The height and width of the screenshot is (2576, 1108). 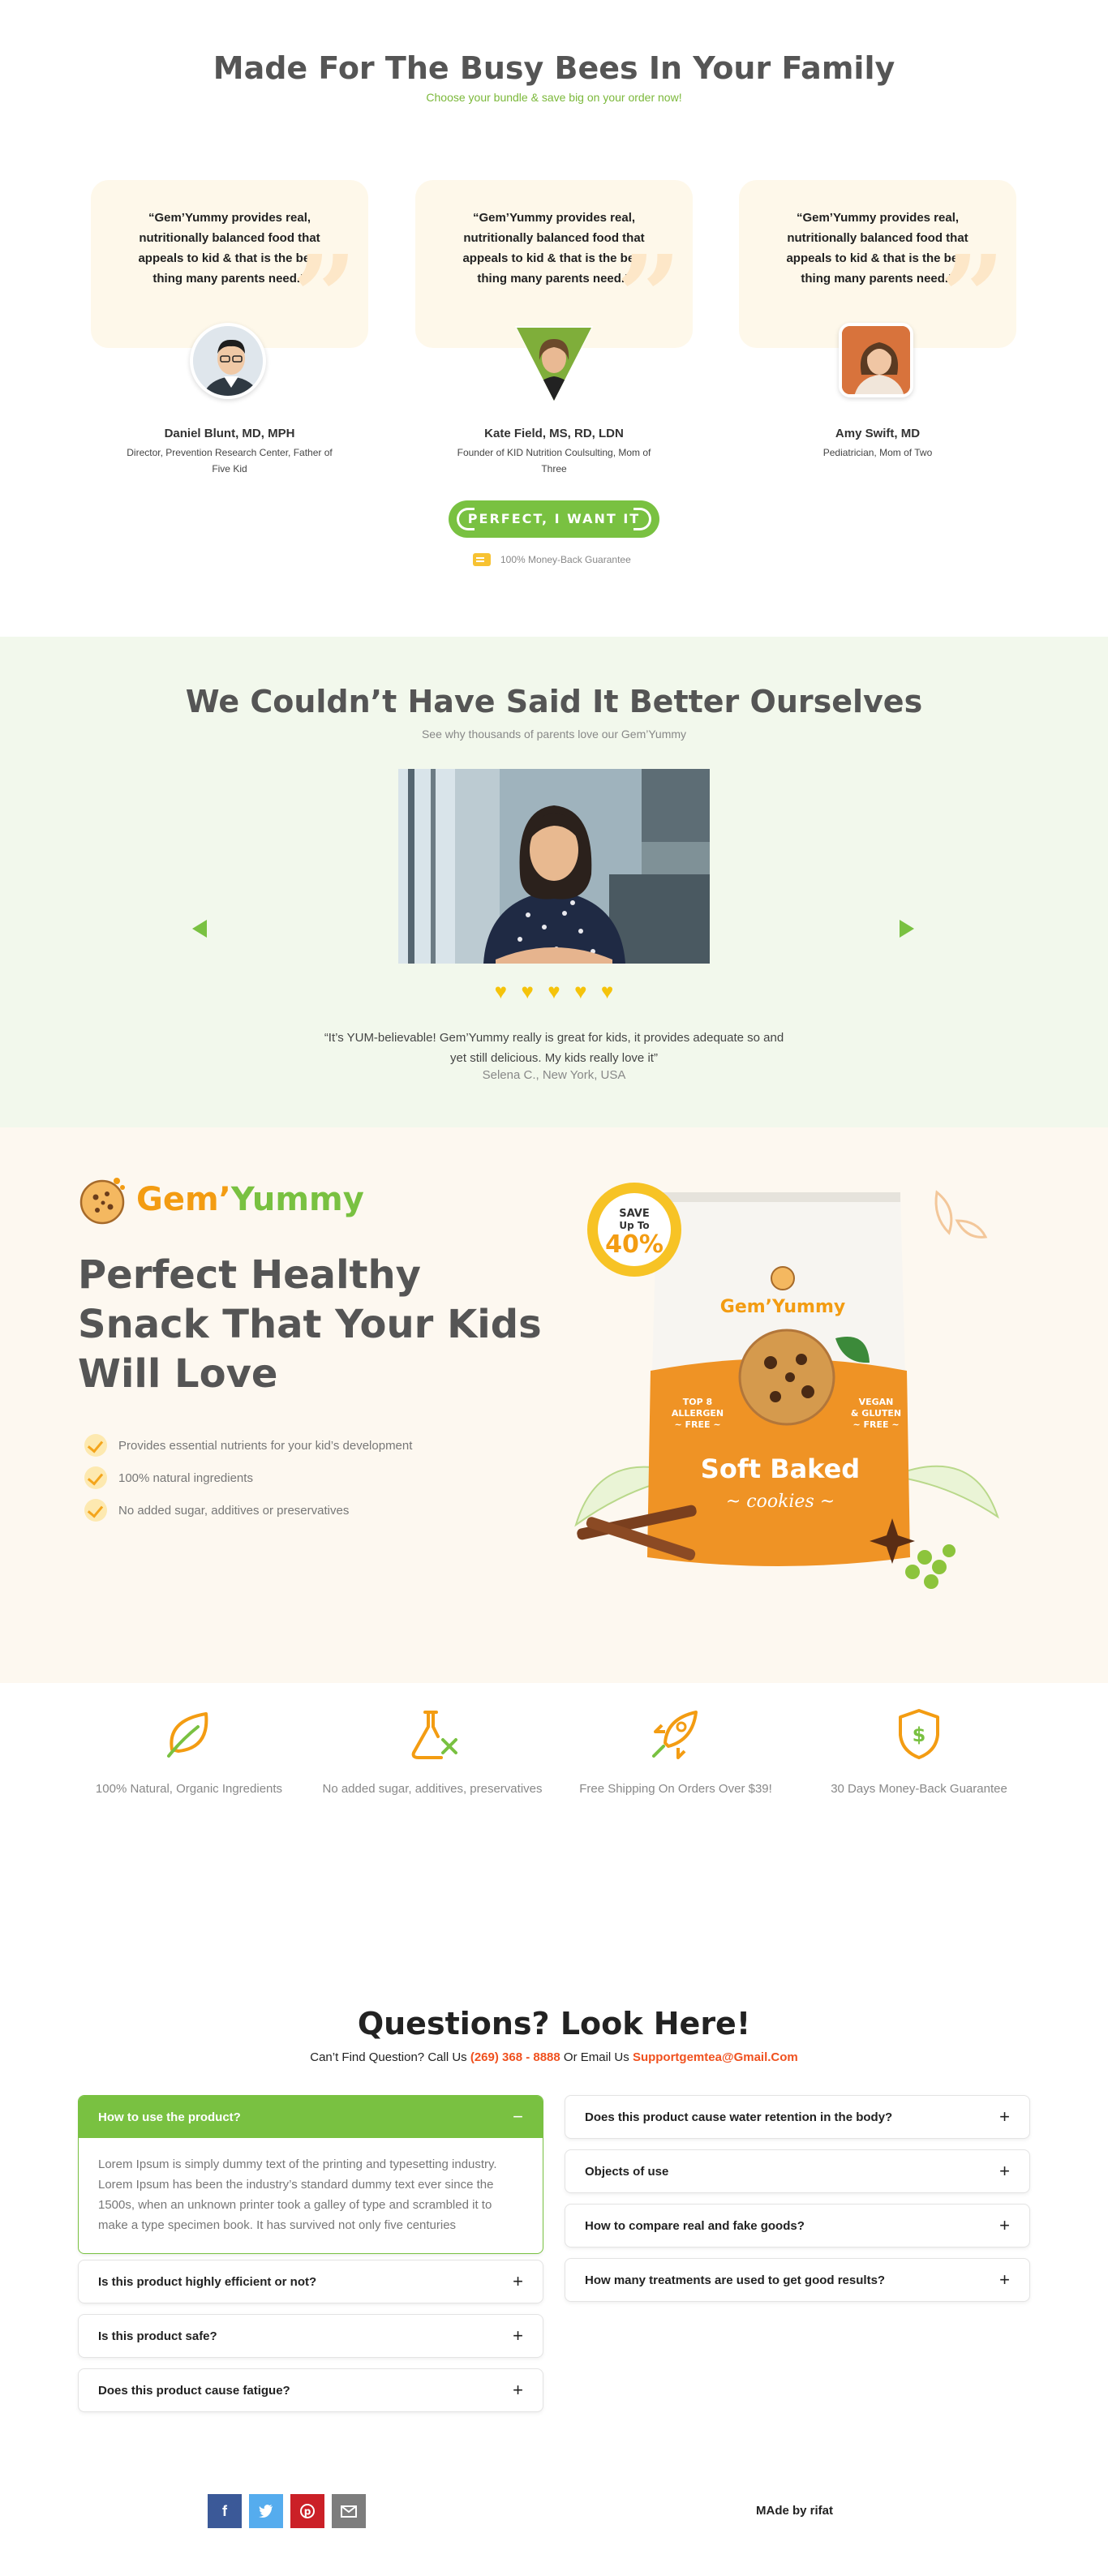 What do you see at coordinates (287, 2511) in the screenshot?
I see `social-links: f p` at bounding box center [287, 2511].